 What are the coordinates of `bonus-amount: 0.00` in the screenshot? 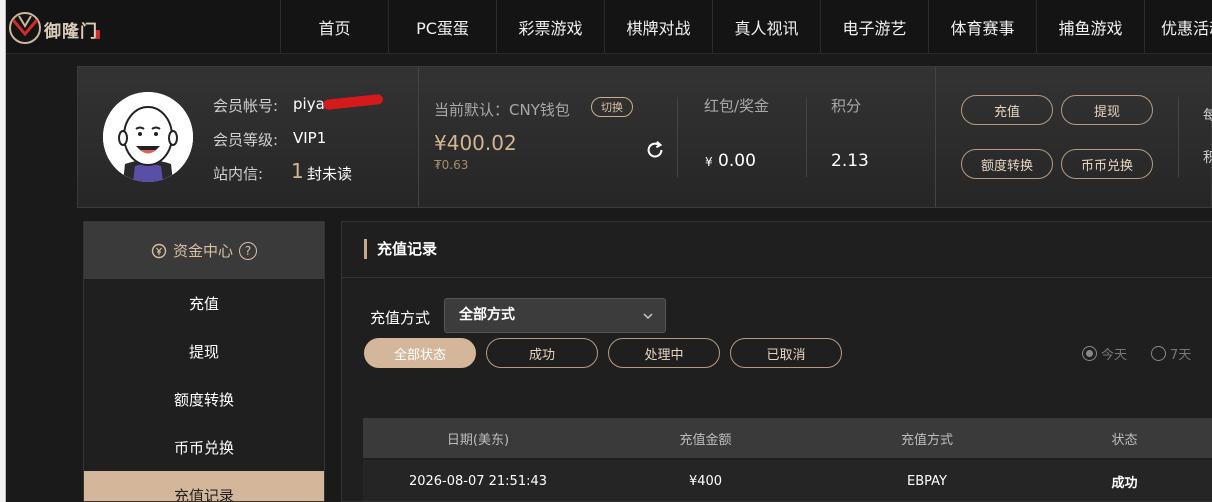 It's located at (737, 161).